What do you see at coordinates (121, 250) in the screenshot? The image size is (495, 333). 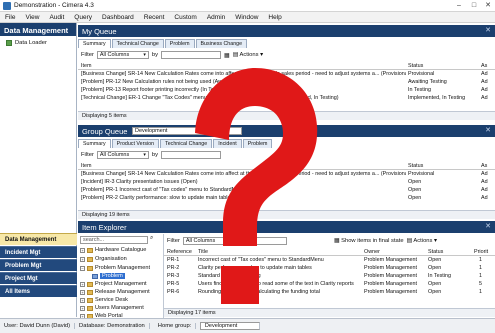 I see `tree-item-label: Hardware Catalogue` at bounding box center [121, 250].